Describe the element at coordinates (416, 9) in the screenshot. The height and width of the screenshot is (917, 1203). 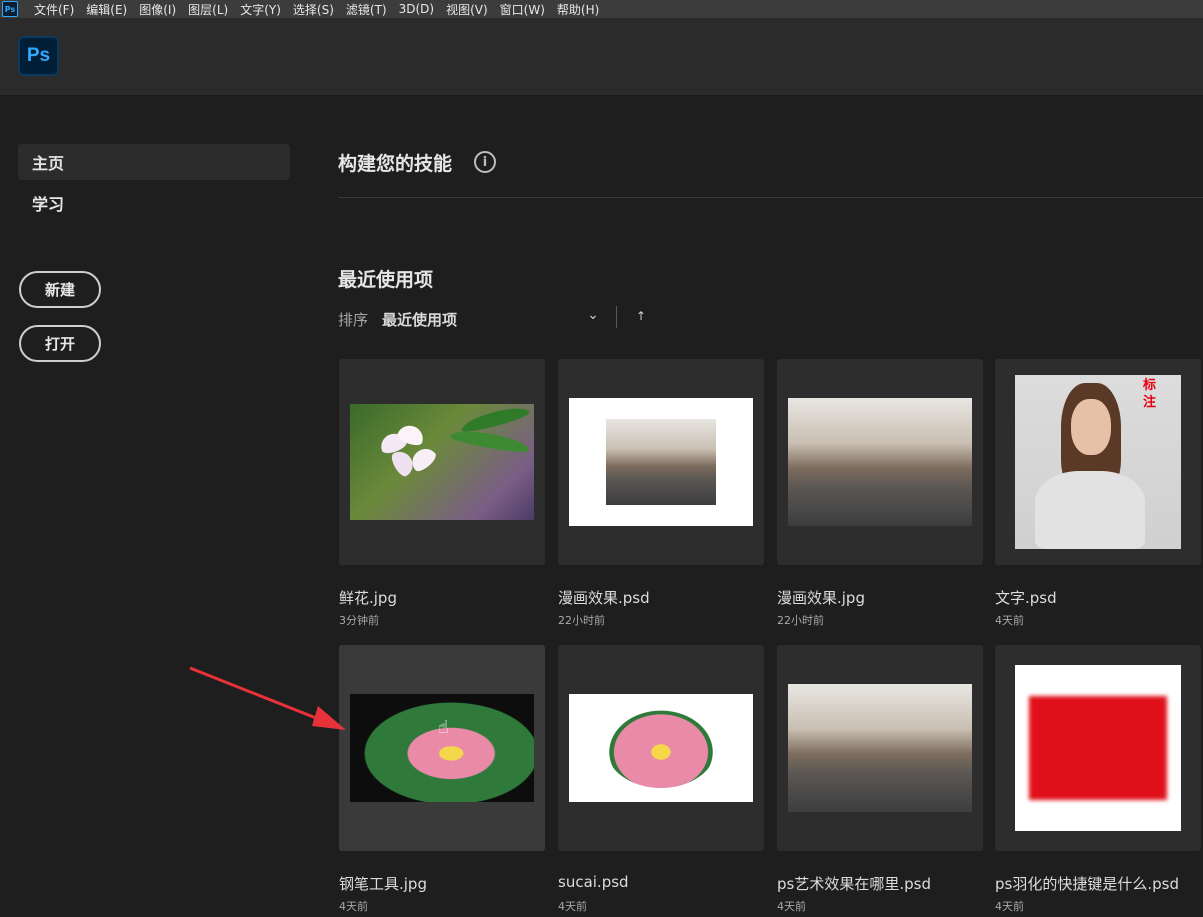
I see `menu-3d: 3D(D)` at that location.